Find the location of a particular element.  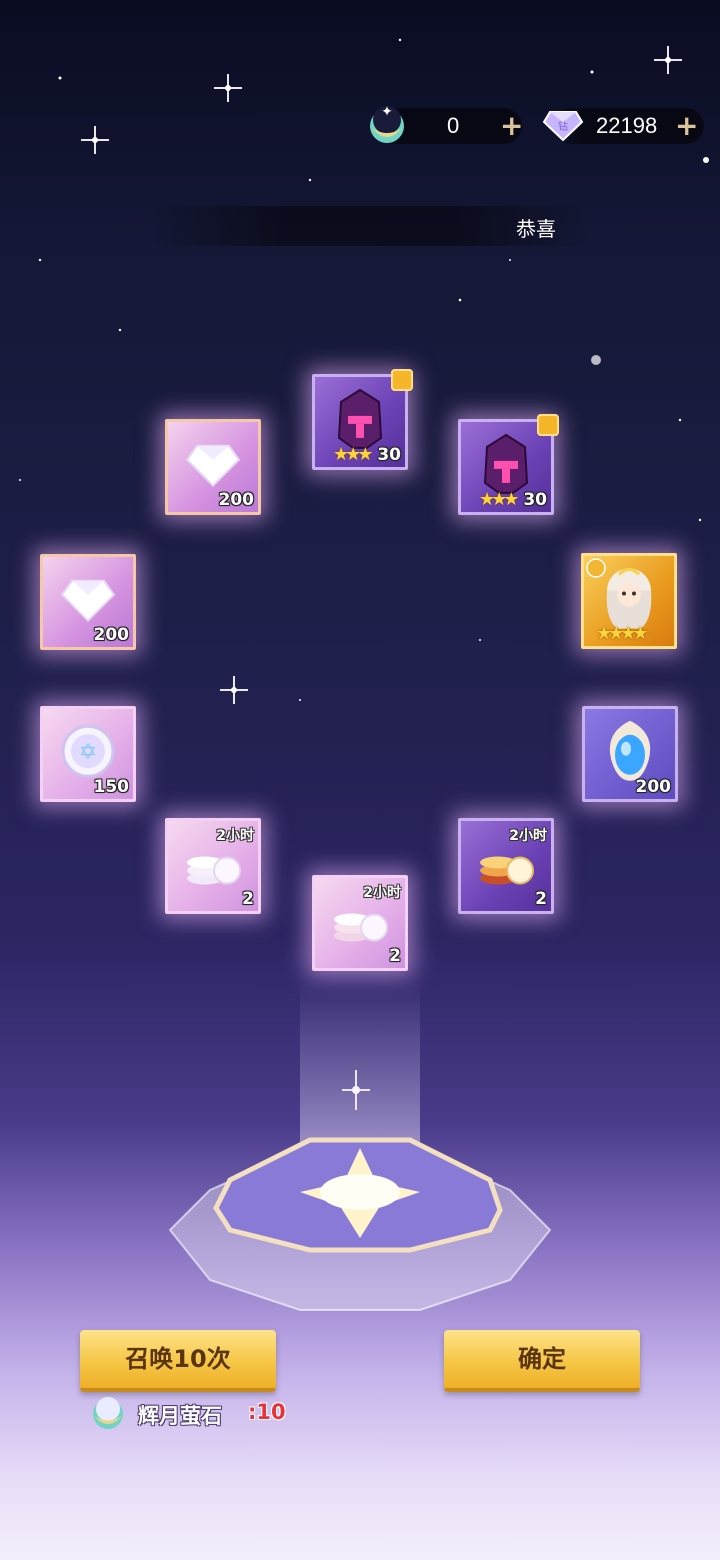

reward-card-hero: ★★★★ is located at coordinates (629, 601).